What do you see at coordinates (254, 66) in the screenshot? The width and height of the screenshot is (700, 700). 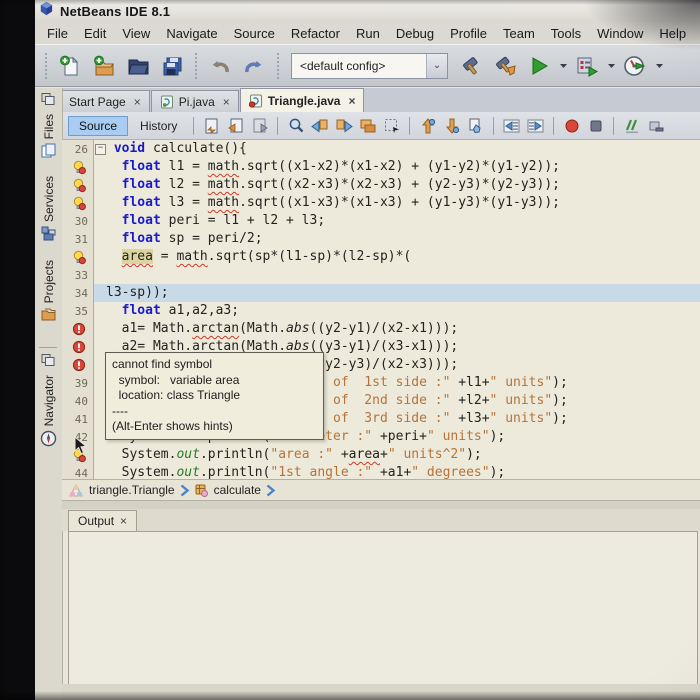 I see `redo-button` at bounding box center [254, 66].